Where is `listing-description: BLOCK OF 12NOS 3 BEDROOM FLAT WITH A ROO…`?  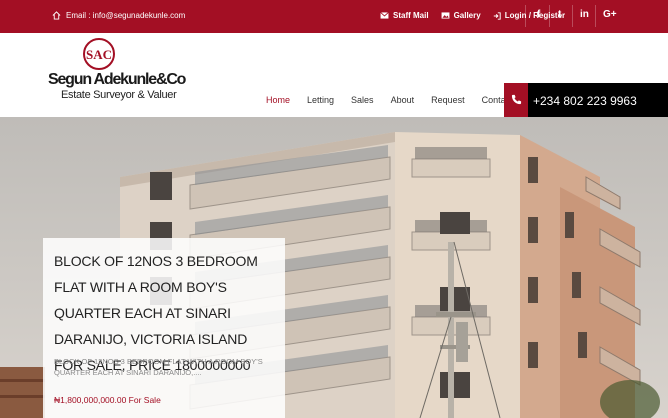
listing-description: BLOCK OF 12NOS 3 BEDROOM FLAT WITH A ROO… is located at coordinates (158, 367).